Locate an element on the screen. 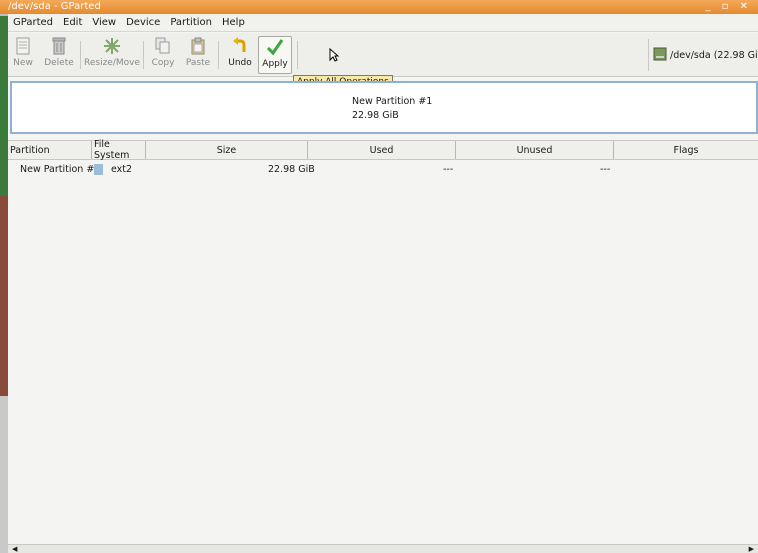 This screenshot has width=758, height=553. window-controls: _ ▫ ✕ is located at coordinates (728, 7).